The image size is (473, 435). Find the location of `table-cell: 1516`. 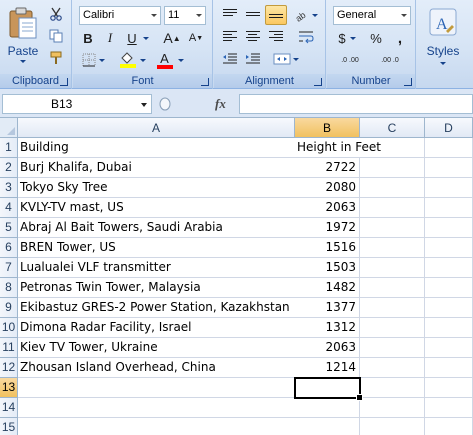

table-cell: 1516 is located at coordinates (327, 248).